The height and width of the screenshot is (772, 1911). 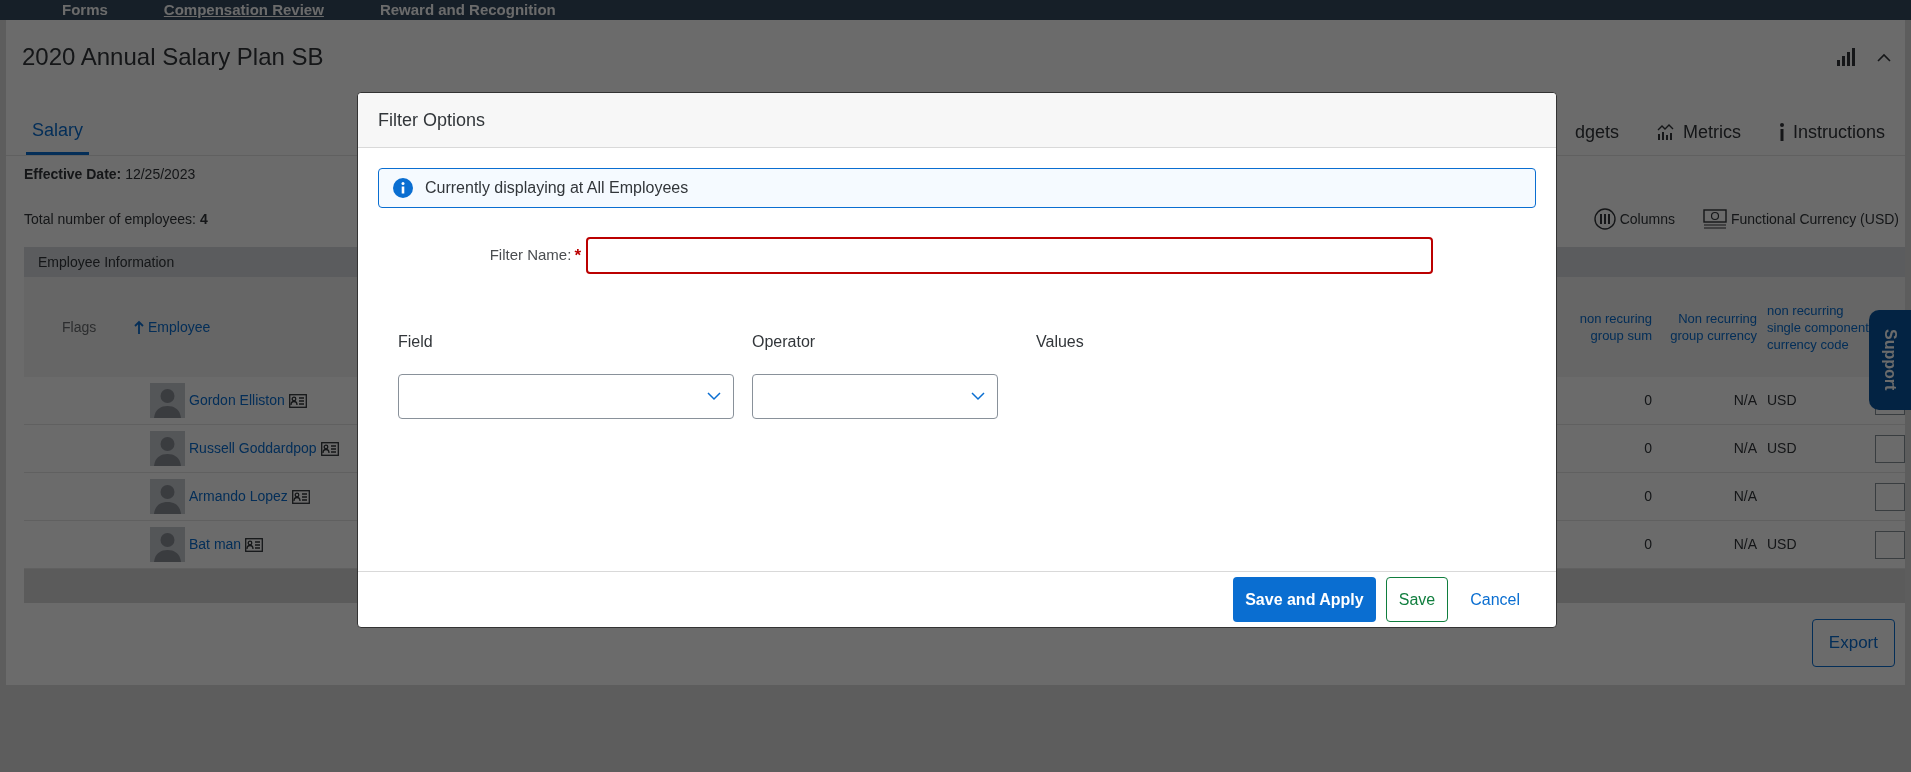 What do you see at coordinates (530, 255) in the screenshot?
I see `field-label: Filter Name:` at bounding box center [530, 255].